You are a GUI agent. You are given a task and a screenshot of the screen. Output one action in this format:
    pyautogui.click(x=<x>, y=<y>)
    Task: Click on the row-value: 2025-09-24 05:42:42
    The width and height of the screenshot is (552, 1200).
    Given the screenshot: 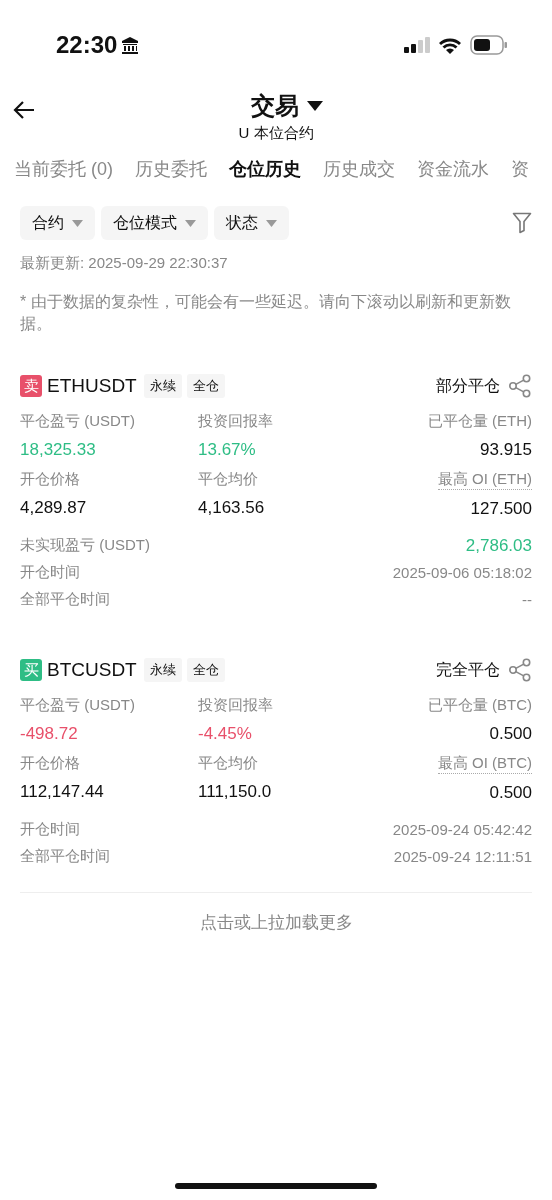 What is the action you would take?
    pyautogui.click(x=462, y=829)
    